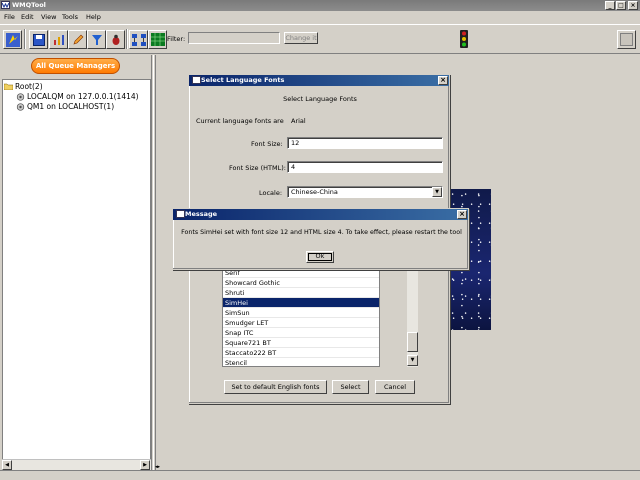  I want to click on panel-splitter, so click(154, 262).